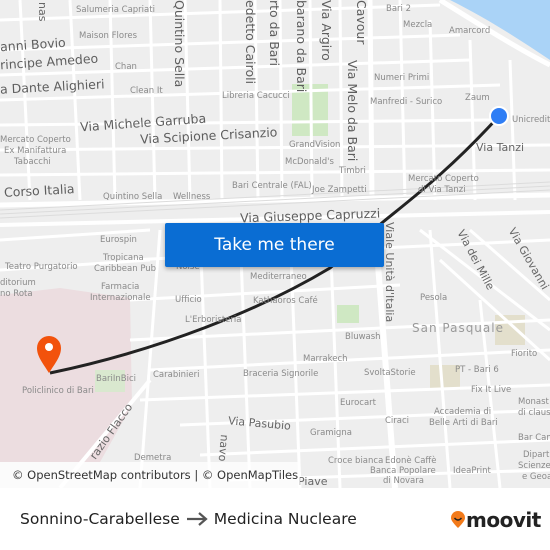 This screenshot has height=550, width=550. I want to click on poi-label: Wellness, so click(192, 197).